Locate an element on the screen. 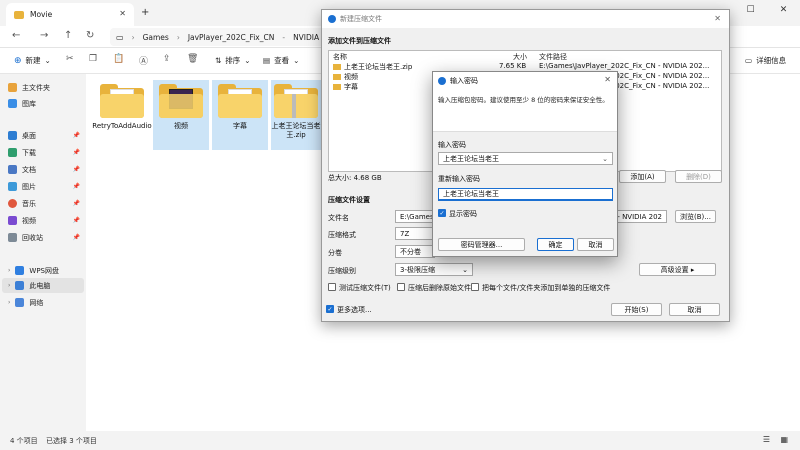 This screenshot has height=450, width=800. view-button: ▤ 查看 ⌄ is located at coordinates (281, 60).